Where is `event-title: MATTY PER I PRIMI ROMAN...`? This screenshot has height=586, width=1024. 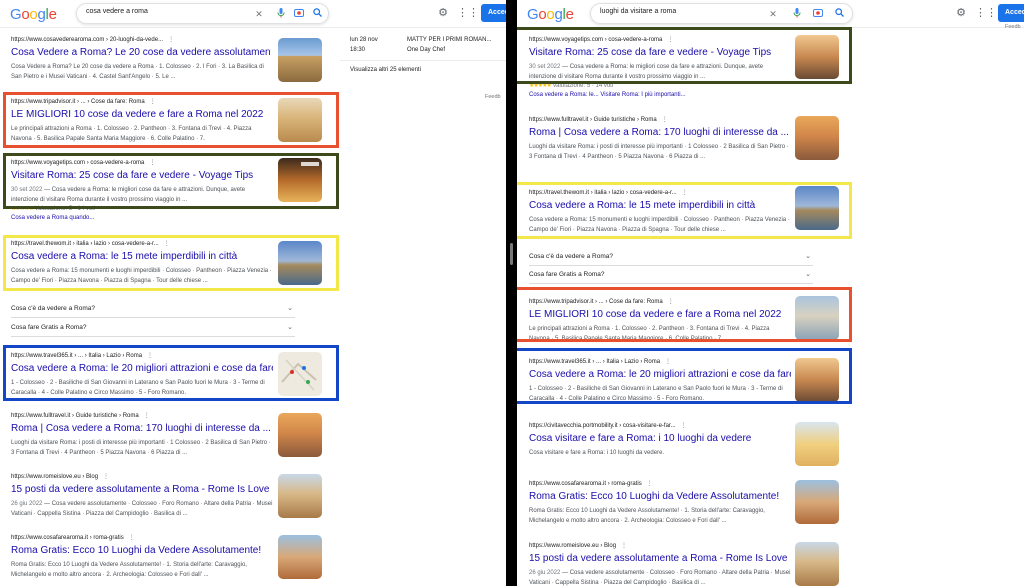
event-title: MATTY PER I PRIMI ROMAN... is located at coordinates (449, 40).